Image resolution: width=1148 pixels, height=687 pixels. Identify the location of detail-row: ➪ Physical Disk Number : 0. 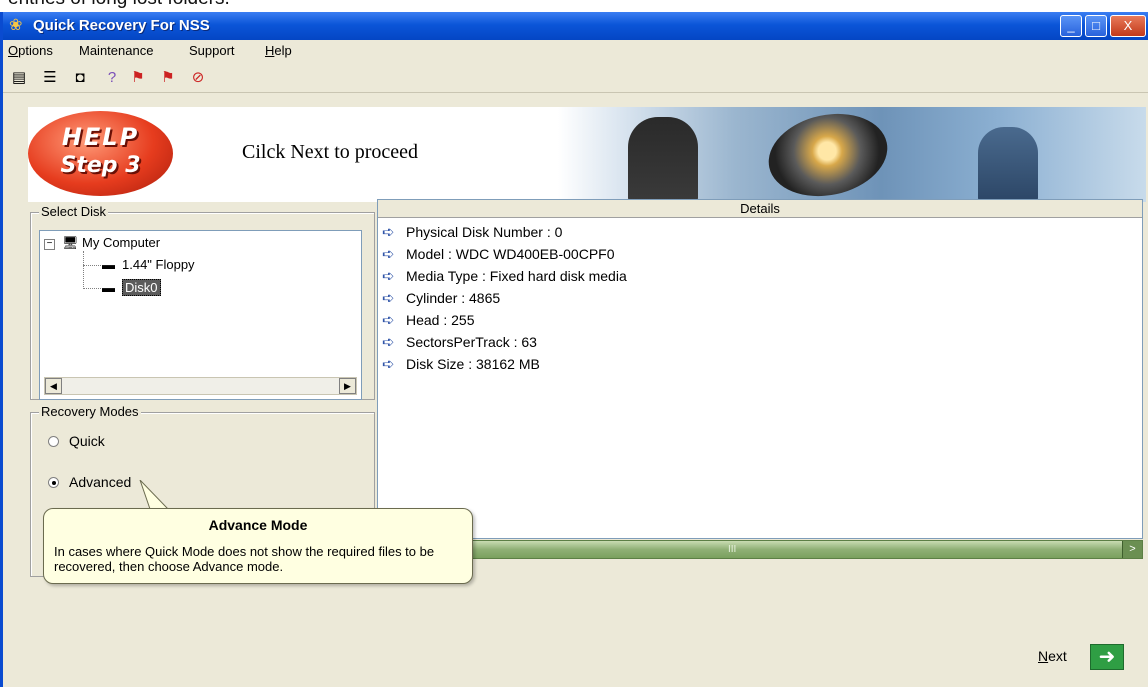
(472, 232).